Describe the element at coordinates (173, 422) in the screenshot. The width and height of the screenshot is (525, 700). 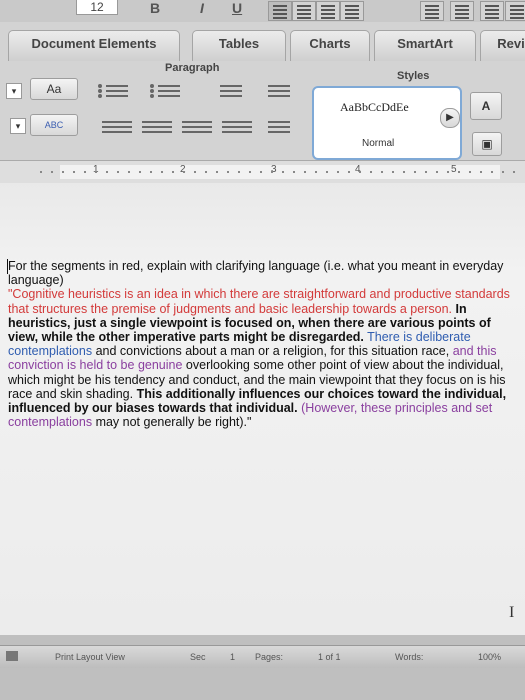
I see `segment-plain-9: may not generally be right)."` at that location.